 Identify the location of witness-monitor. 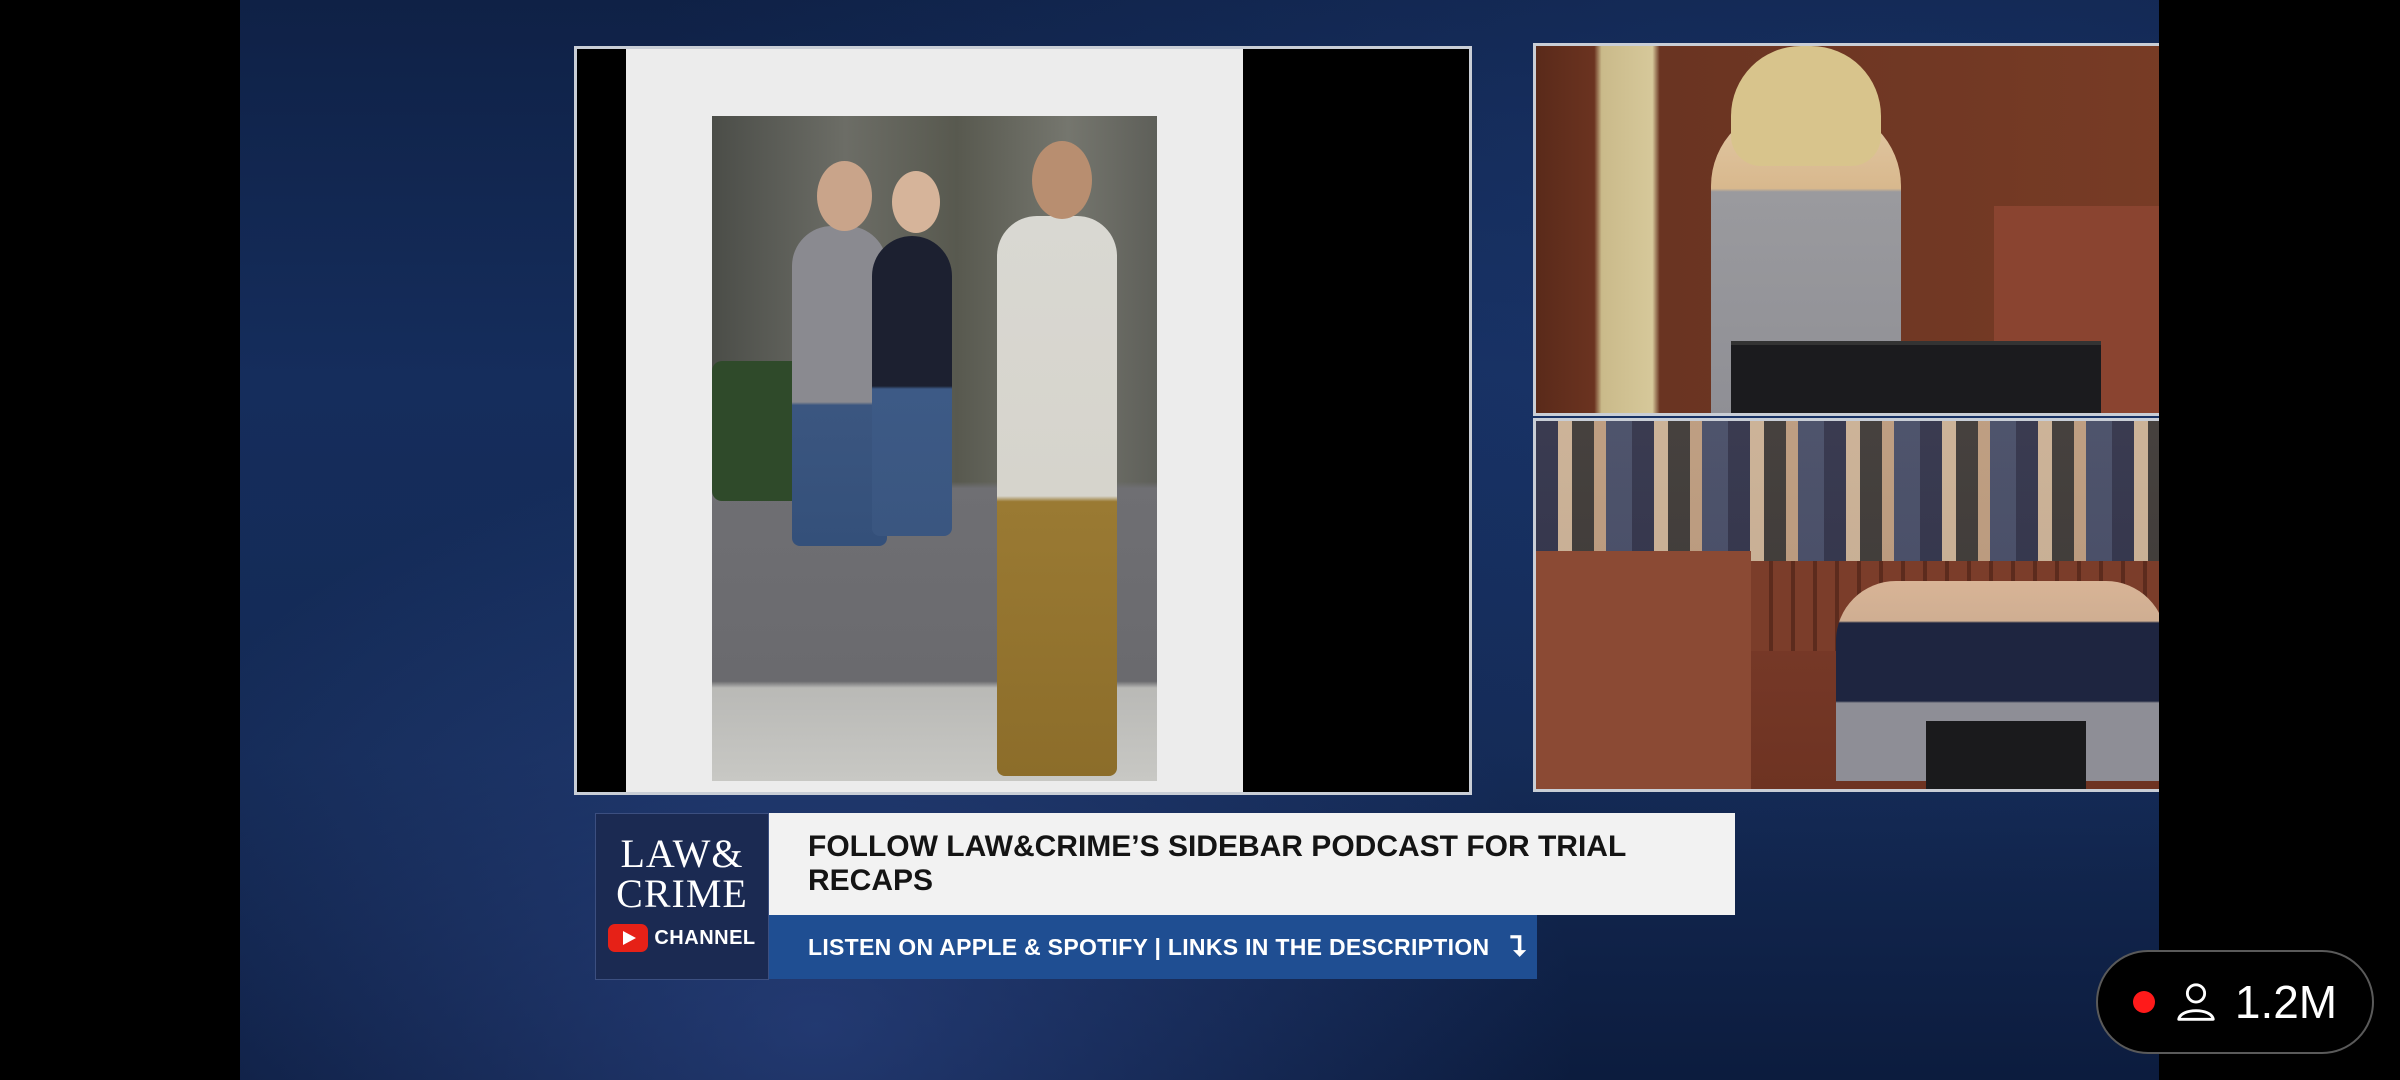
(1916, 377).